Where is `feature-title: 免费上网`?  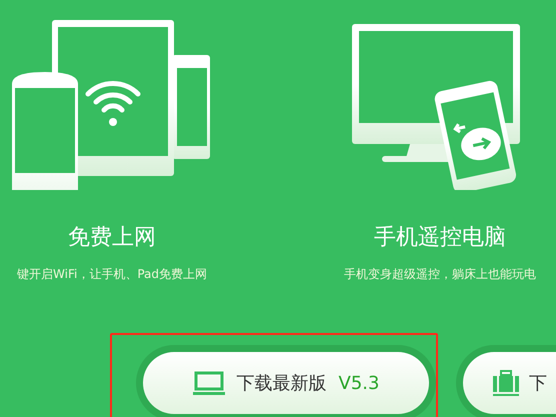 feature-title: 免费上网 is located at coordinates (112, 238).